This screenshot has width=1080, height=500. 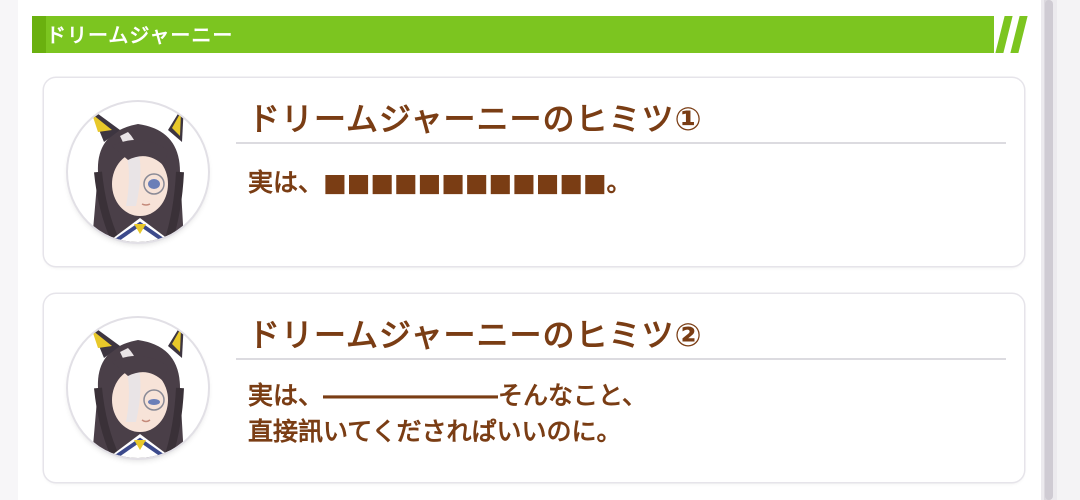 What do you see at coordinates (1049, 250) in the screenshot?
I see `scrollbar-thumb` at bounding box center [1049, 250].